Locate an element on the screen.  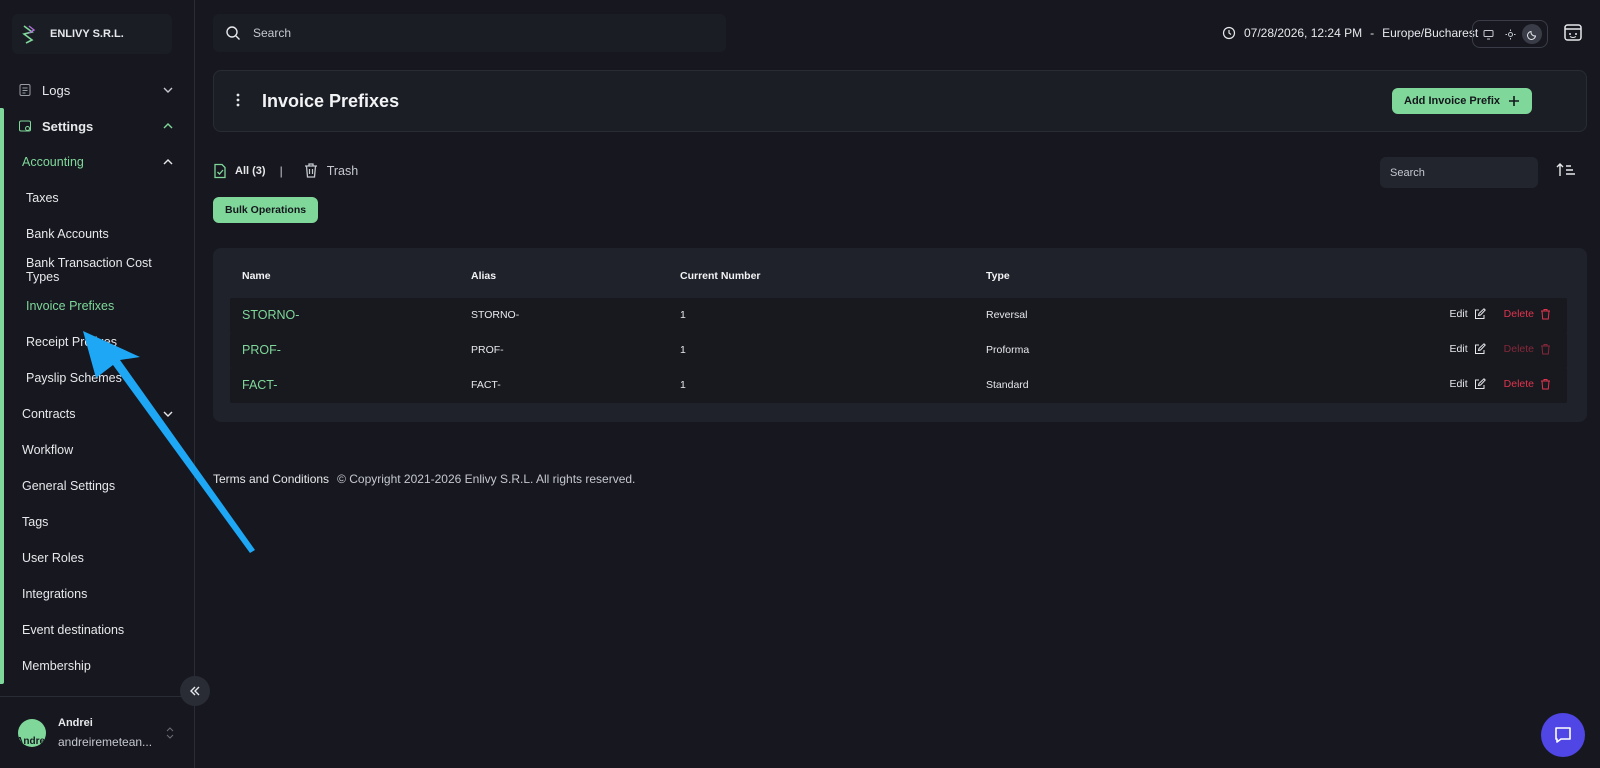
sidebar-item-accounting: Accounting is located at coordinates (97, 162).